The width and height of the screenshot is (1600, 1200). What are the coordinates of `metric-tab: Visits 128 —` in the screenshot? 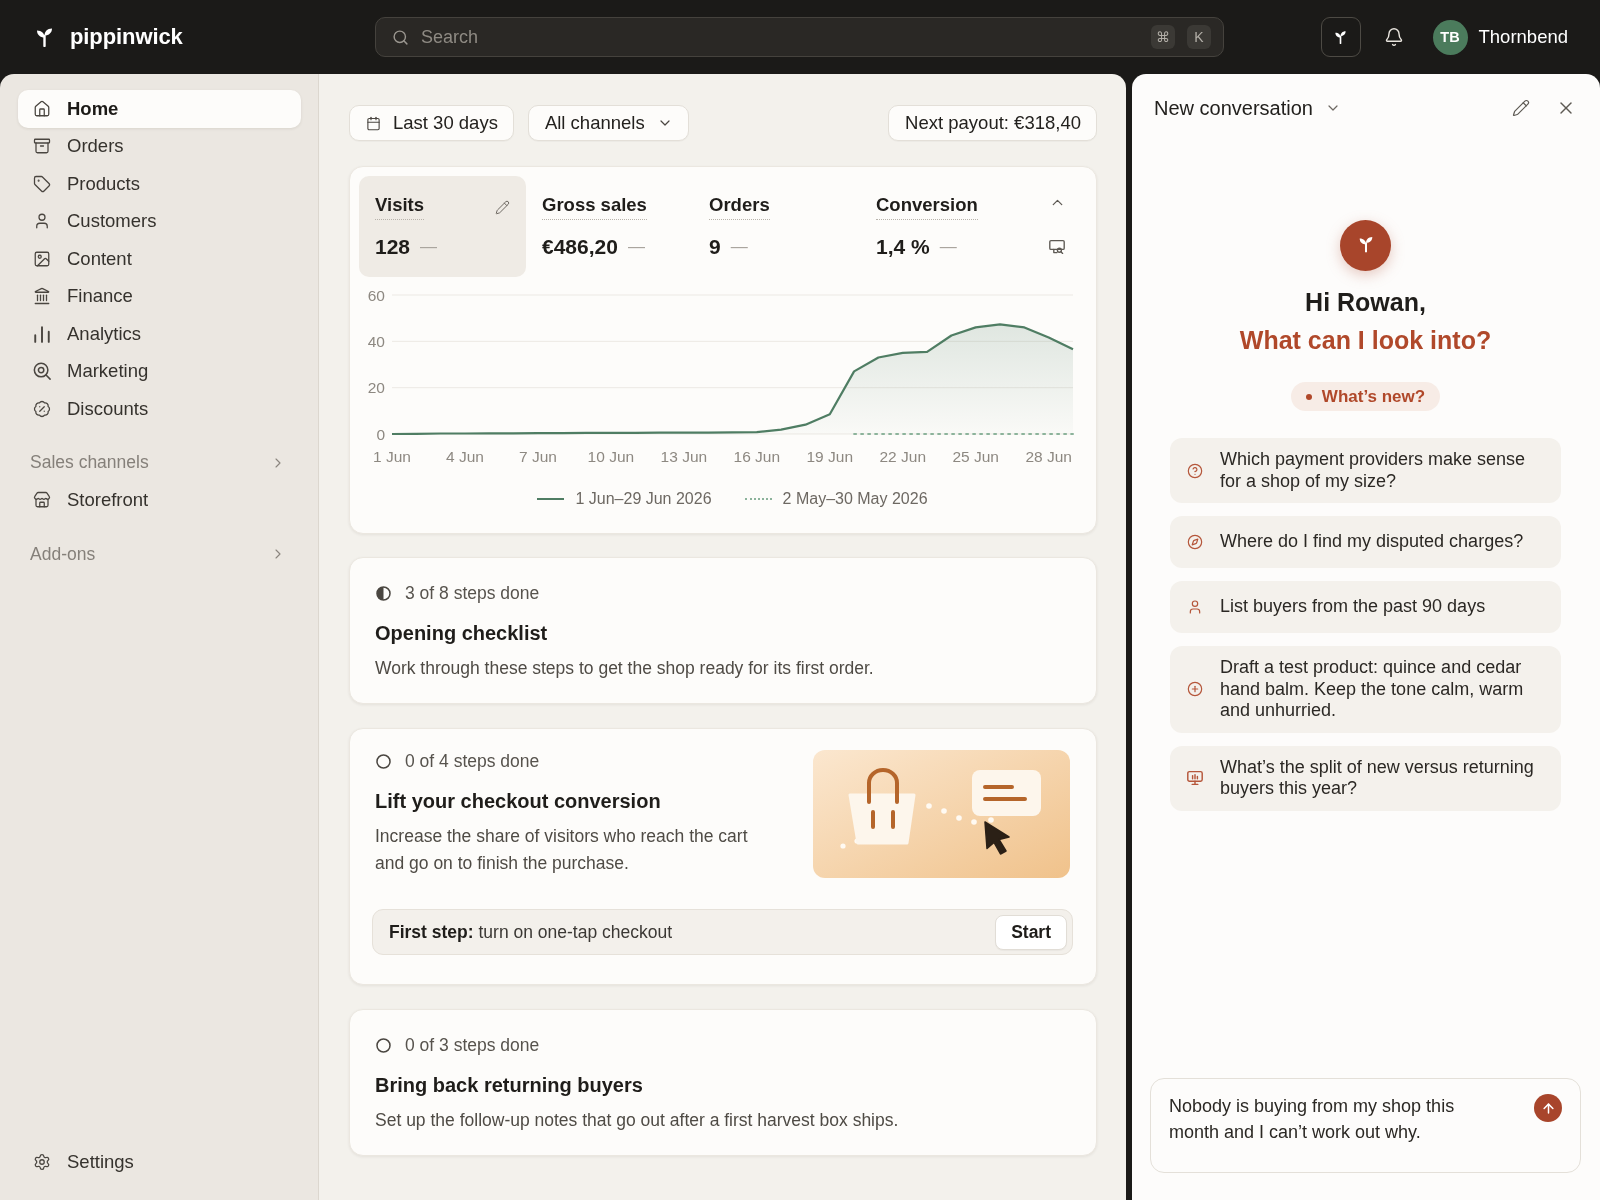 It's located at (442, 226).